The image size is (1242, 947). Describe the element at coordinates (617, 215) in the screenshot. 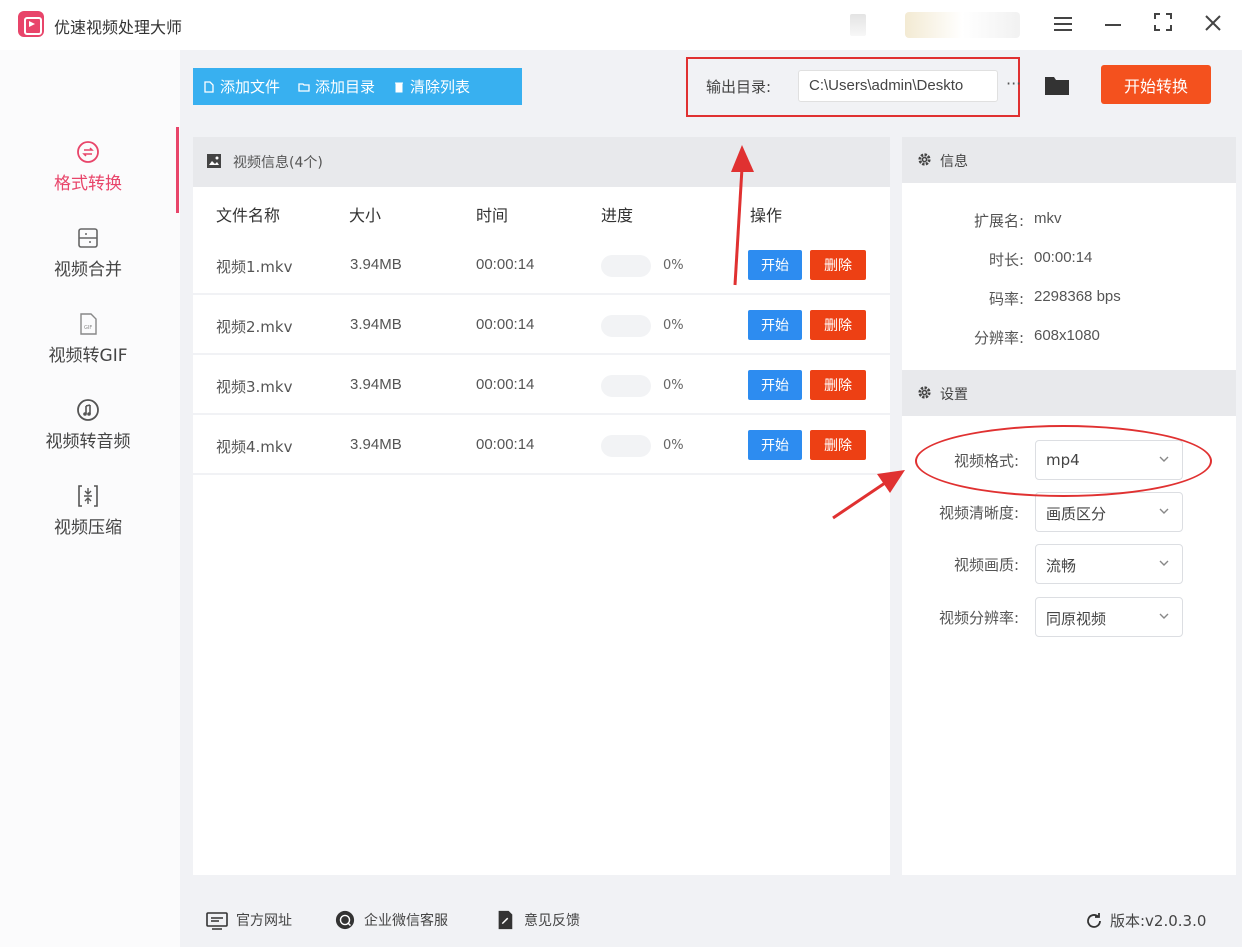

I see `column-header-progress: 进度` at that location.